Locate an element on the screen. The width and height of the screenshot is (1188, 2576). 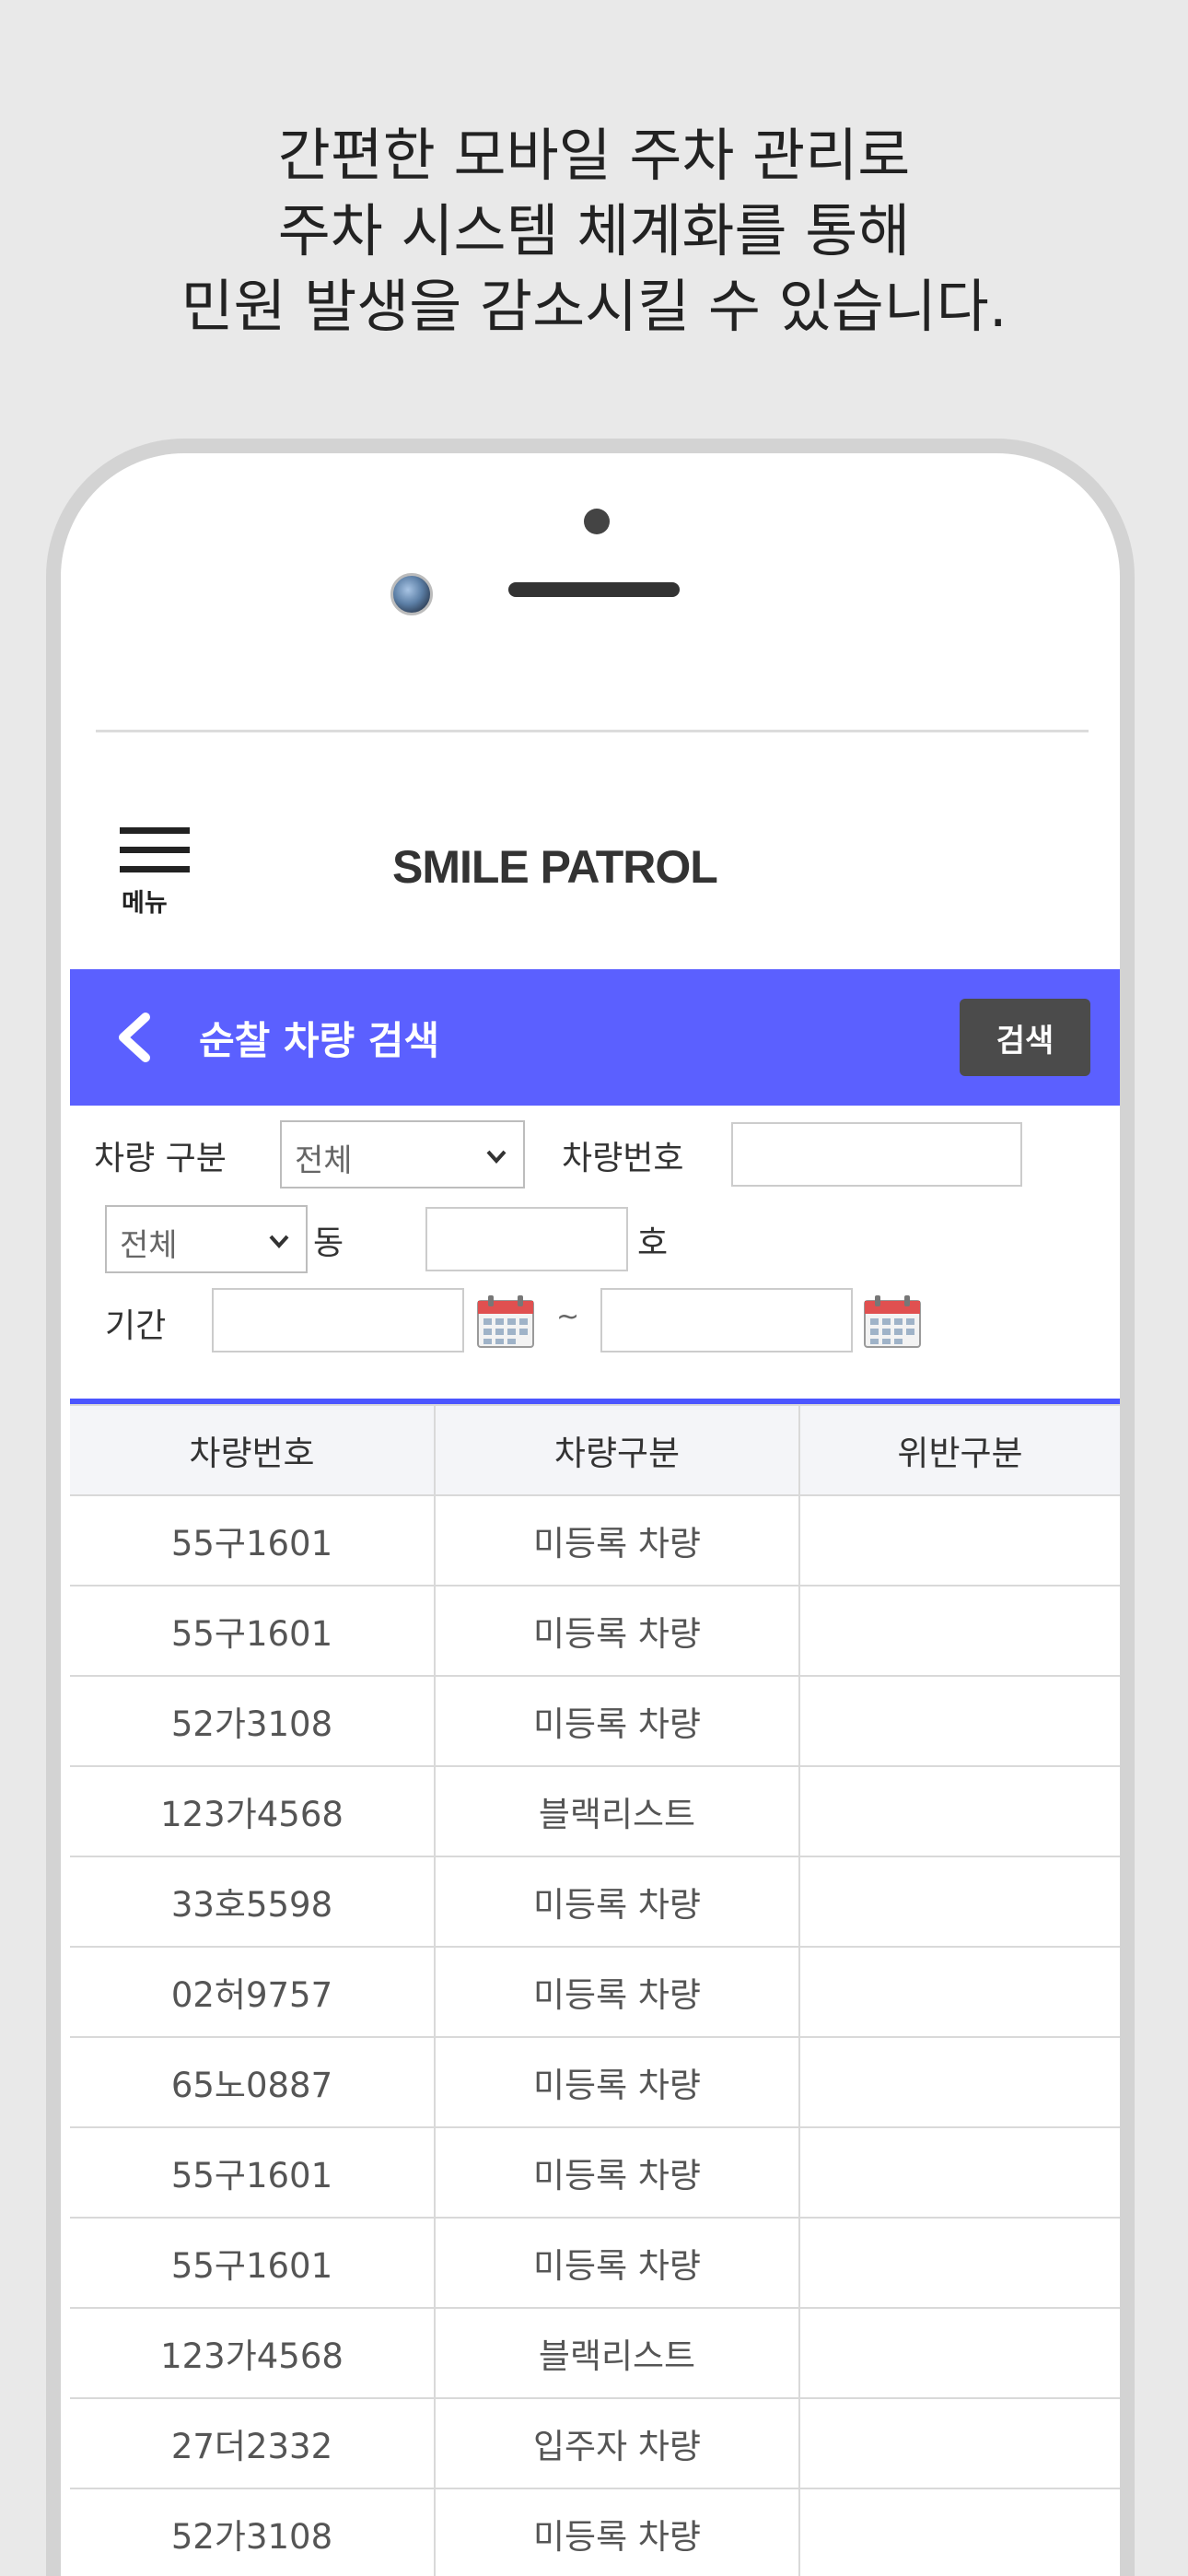
table-row: 65노0887 미등록 차량 is located at coordinates (595, 2082).